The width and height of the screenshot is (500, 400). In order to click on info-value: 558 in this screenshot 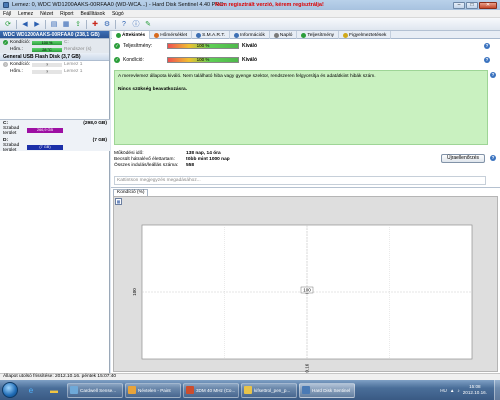, I will do `click(190, 165)`.